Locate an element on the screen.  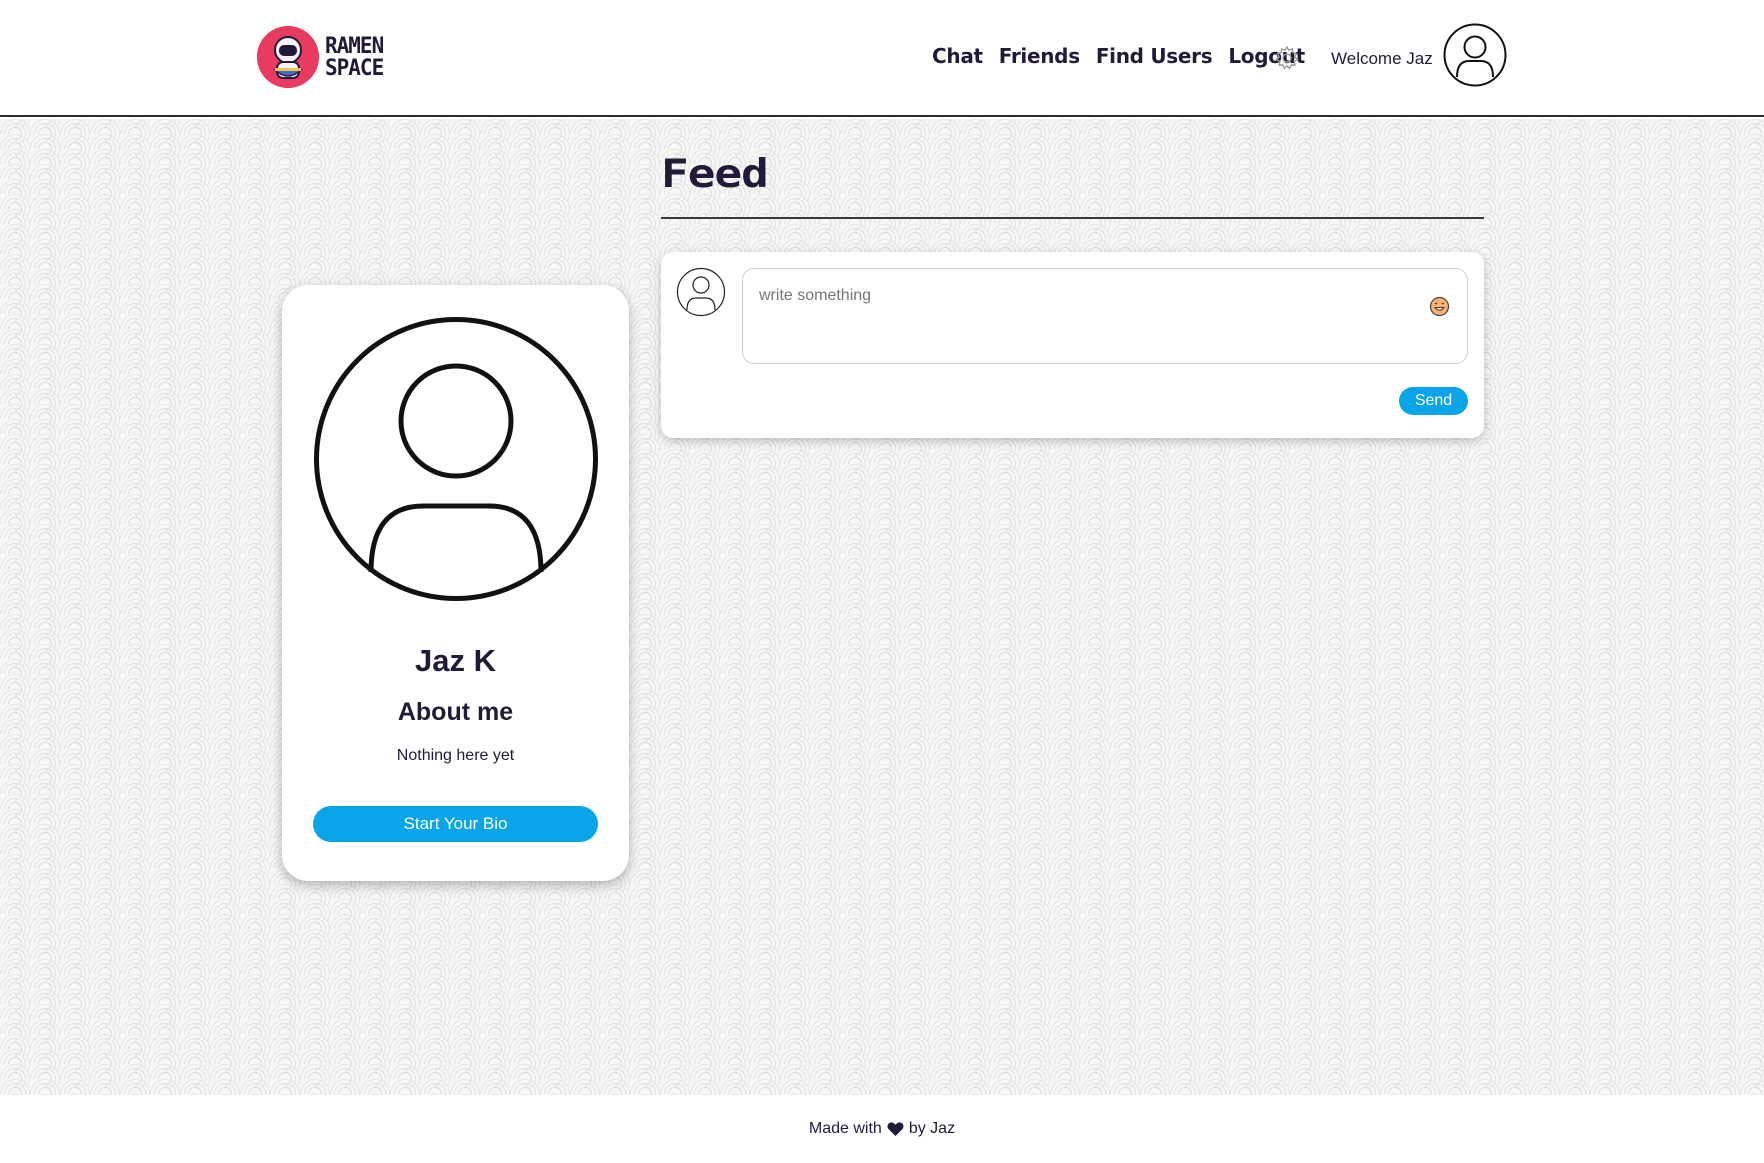
start-bio-button: Start Your Bio is located at coordinates (455, 824).